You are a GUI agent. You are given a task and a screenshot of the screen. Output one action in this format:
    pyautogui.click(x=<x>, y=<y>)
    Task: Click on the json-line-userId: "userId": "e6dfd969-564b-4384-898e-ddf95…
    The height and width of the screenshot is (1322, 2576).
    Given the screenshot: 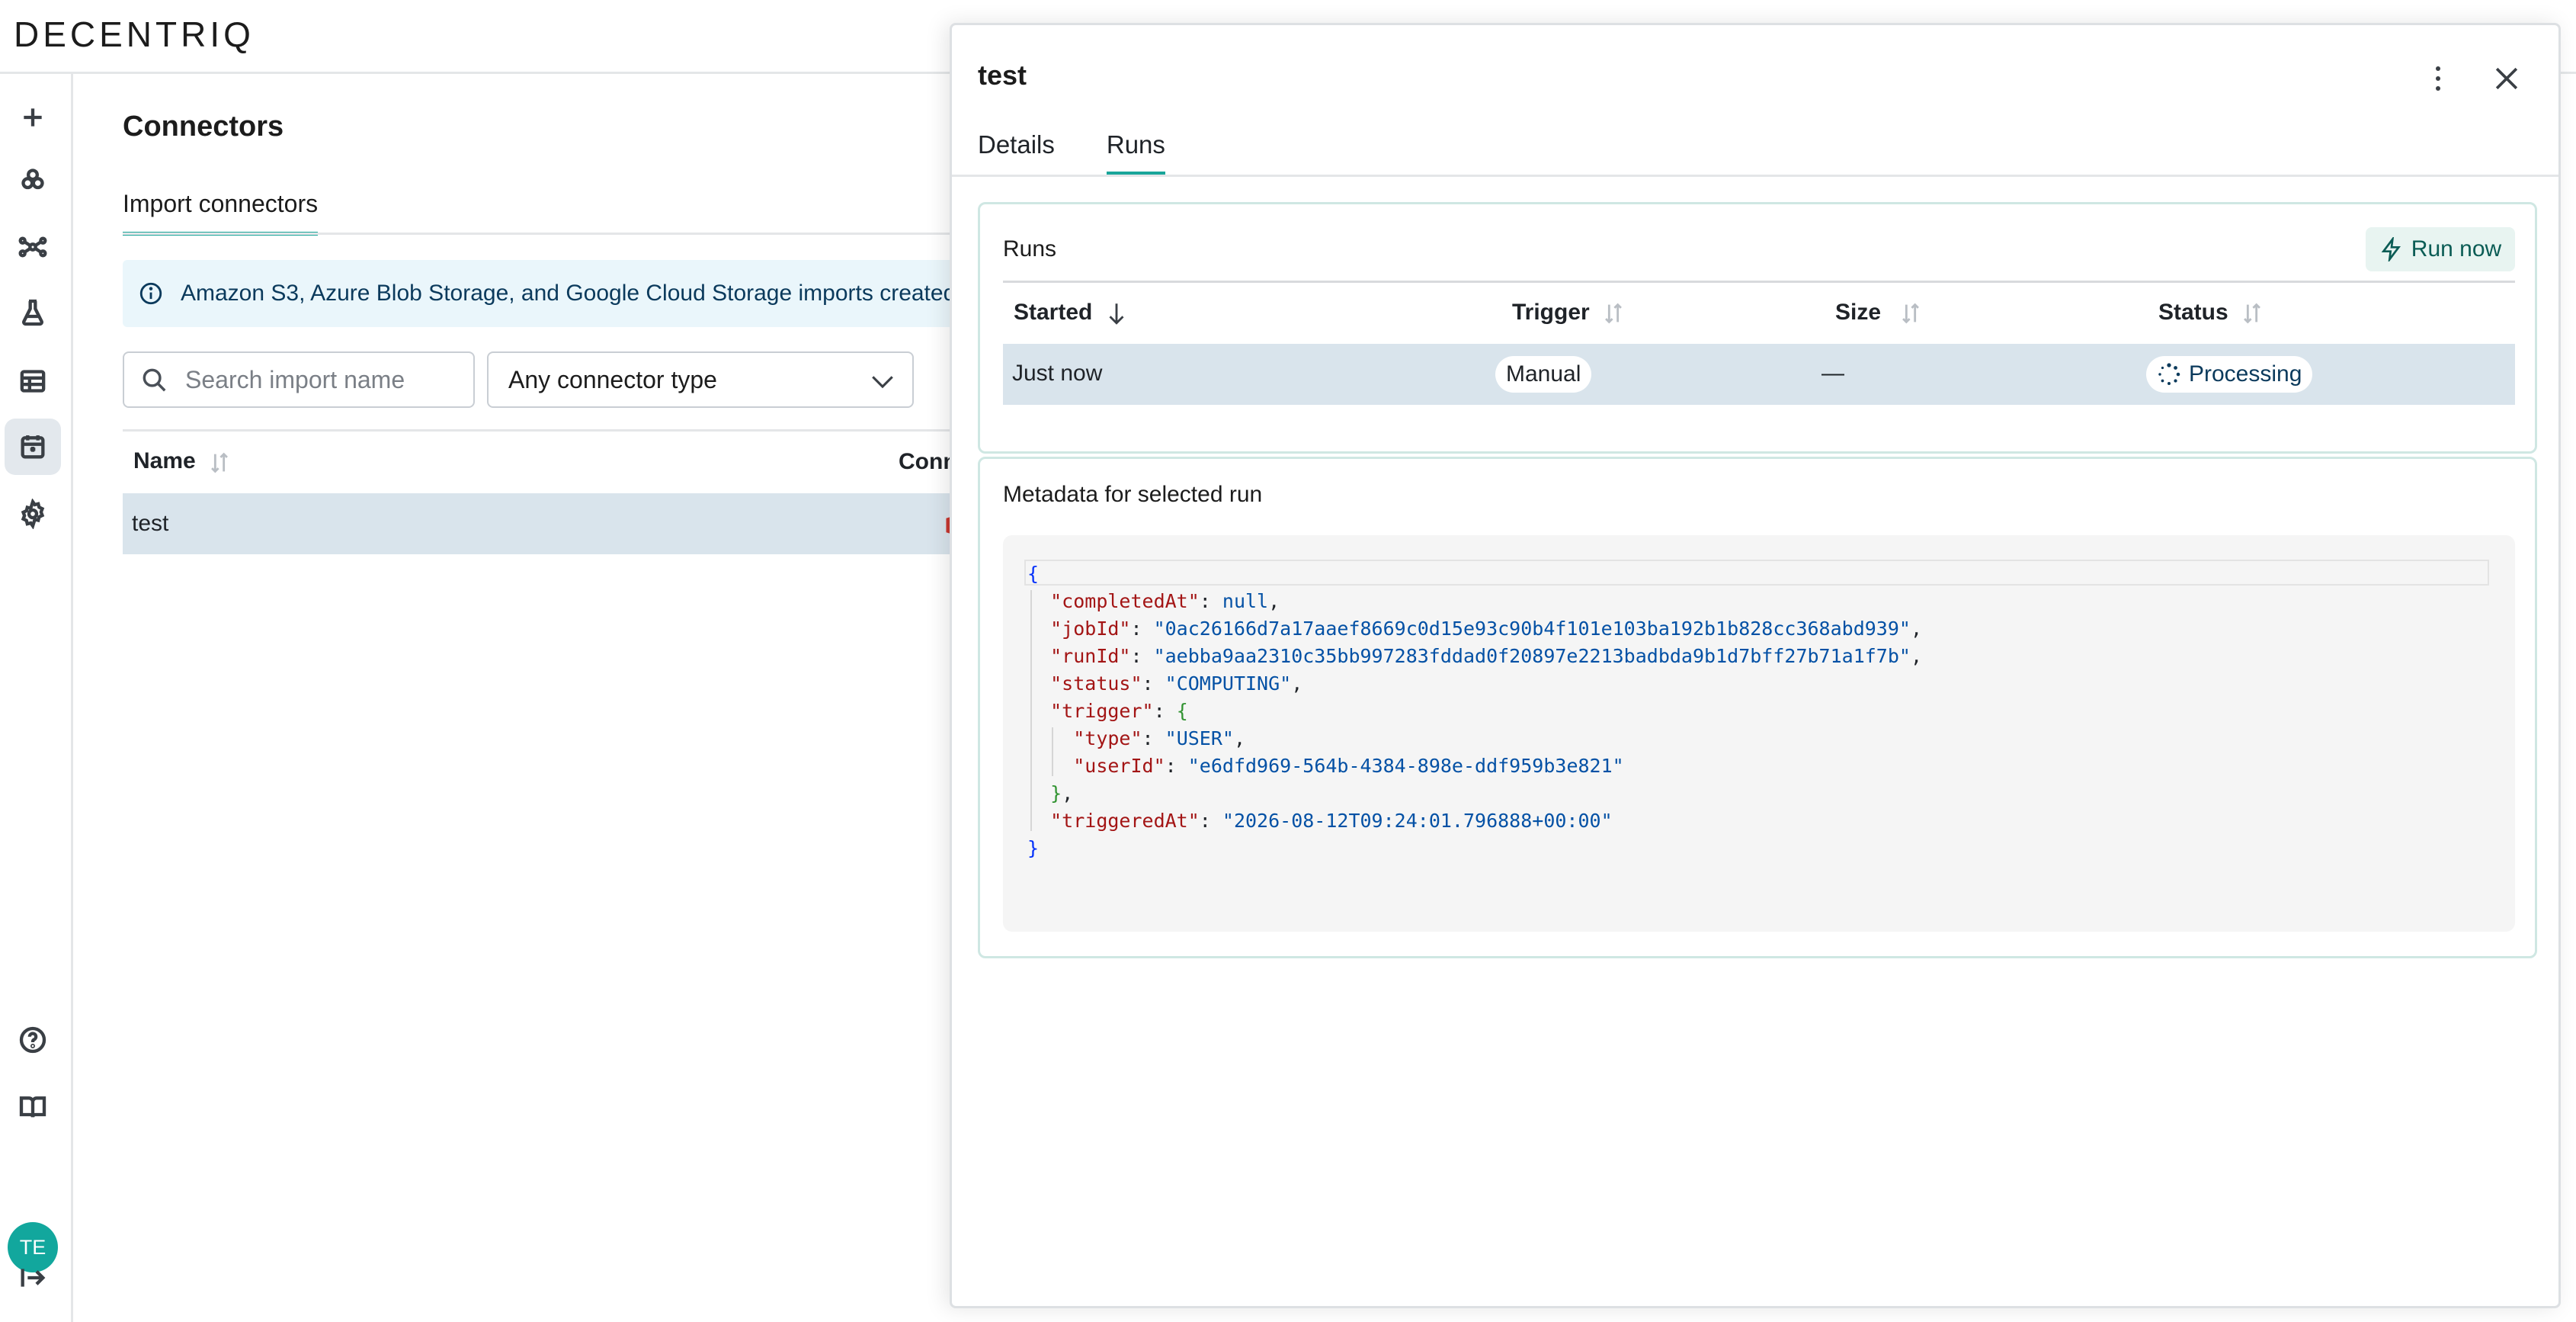 What is the action you would take?
    pyautogui.click(x=1348, y=766)
    